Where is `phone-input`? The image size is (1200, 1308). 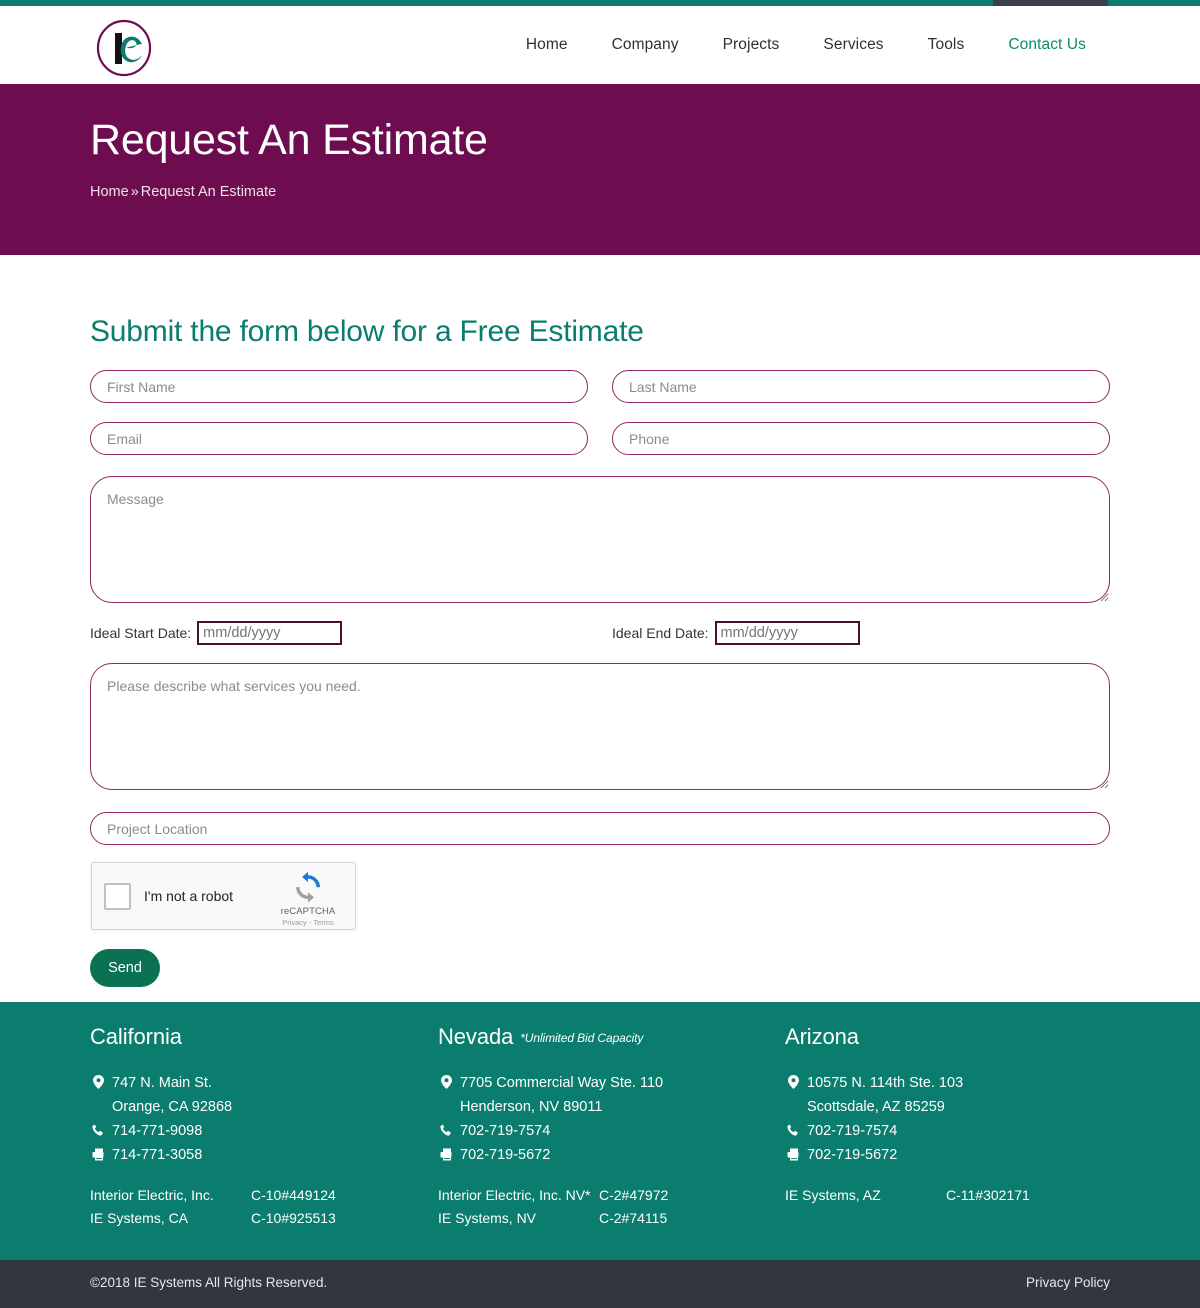 phone-input is located at coordinates (861, 438).